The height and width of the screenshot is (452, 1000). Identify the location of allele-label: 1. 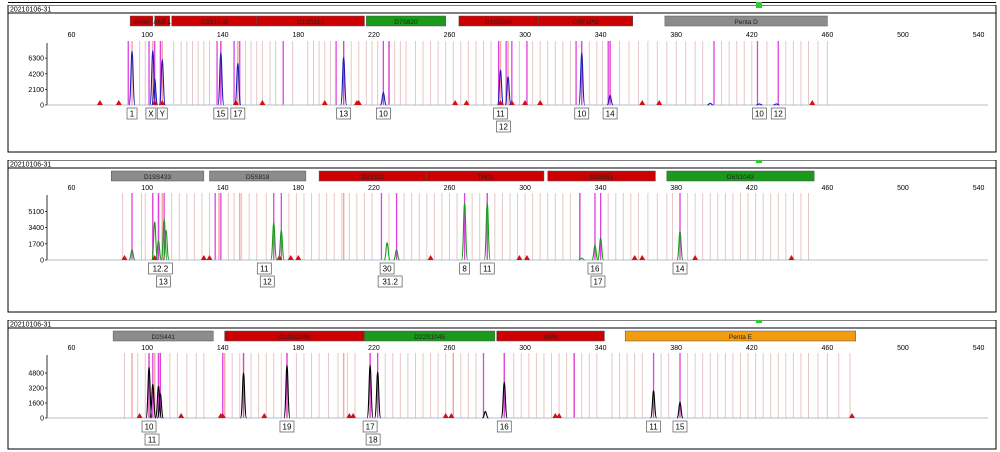
(132, 114).